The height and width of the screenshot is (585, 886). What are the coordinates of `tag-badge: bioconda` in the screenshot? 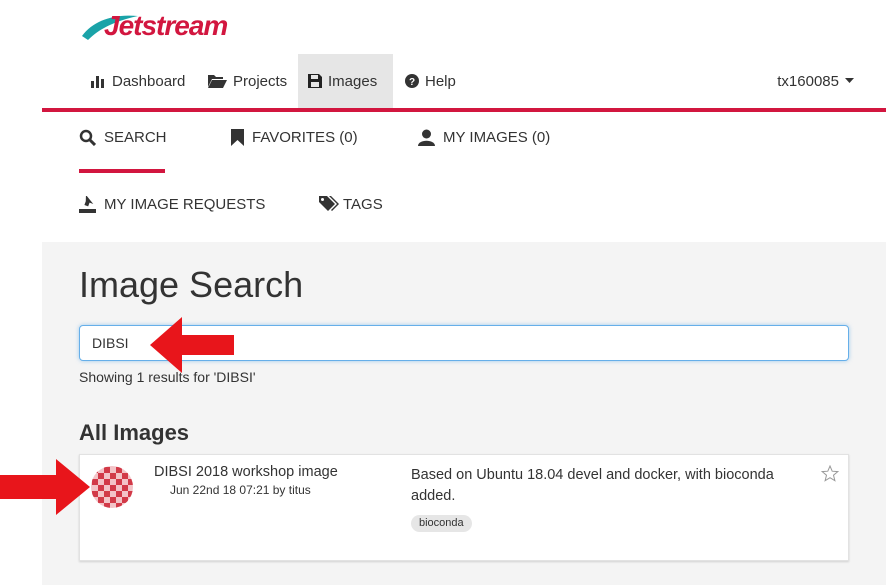 It's located at (441, 523).